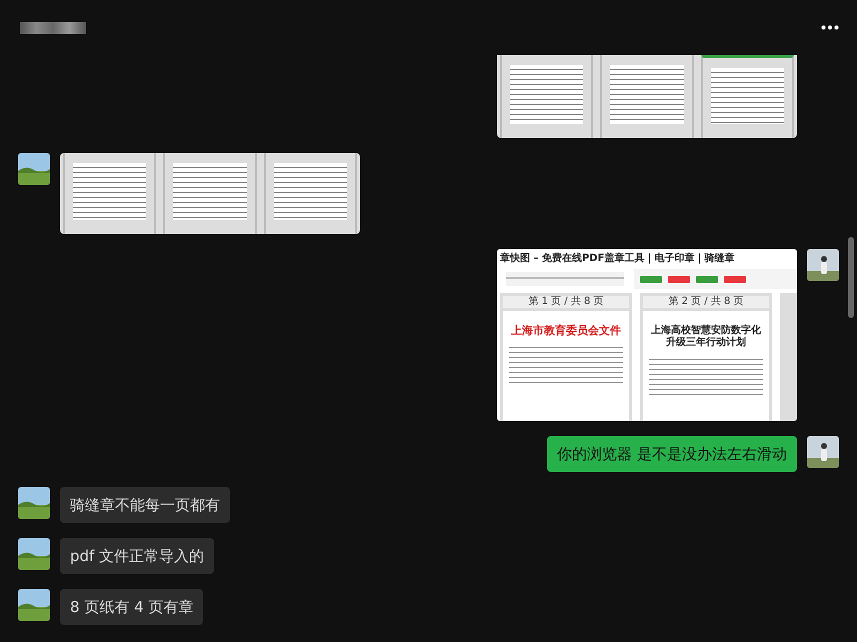 The height and width of the screenshot is (642, 857). I want to click on web-page-screenshot: 章快图 – 免费在线PDF盖章工具｜电子印章｜骑缝章 第 1 页 / 共 8 页 上海市教育委员会文件 第 2 页 / 共 8 页 上海高校智慧安防数字化升级三年行动计划, so click(647, 335).